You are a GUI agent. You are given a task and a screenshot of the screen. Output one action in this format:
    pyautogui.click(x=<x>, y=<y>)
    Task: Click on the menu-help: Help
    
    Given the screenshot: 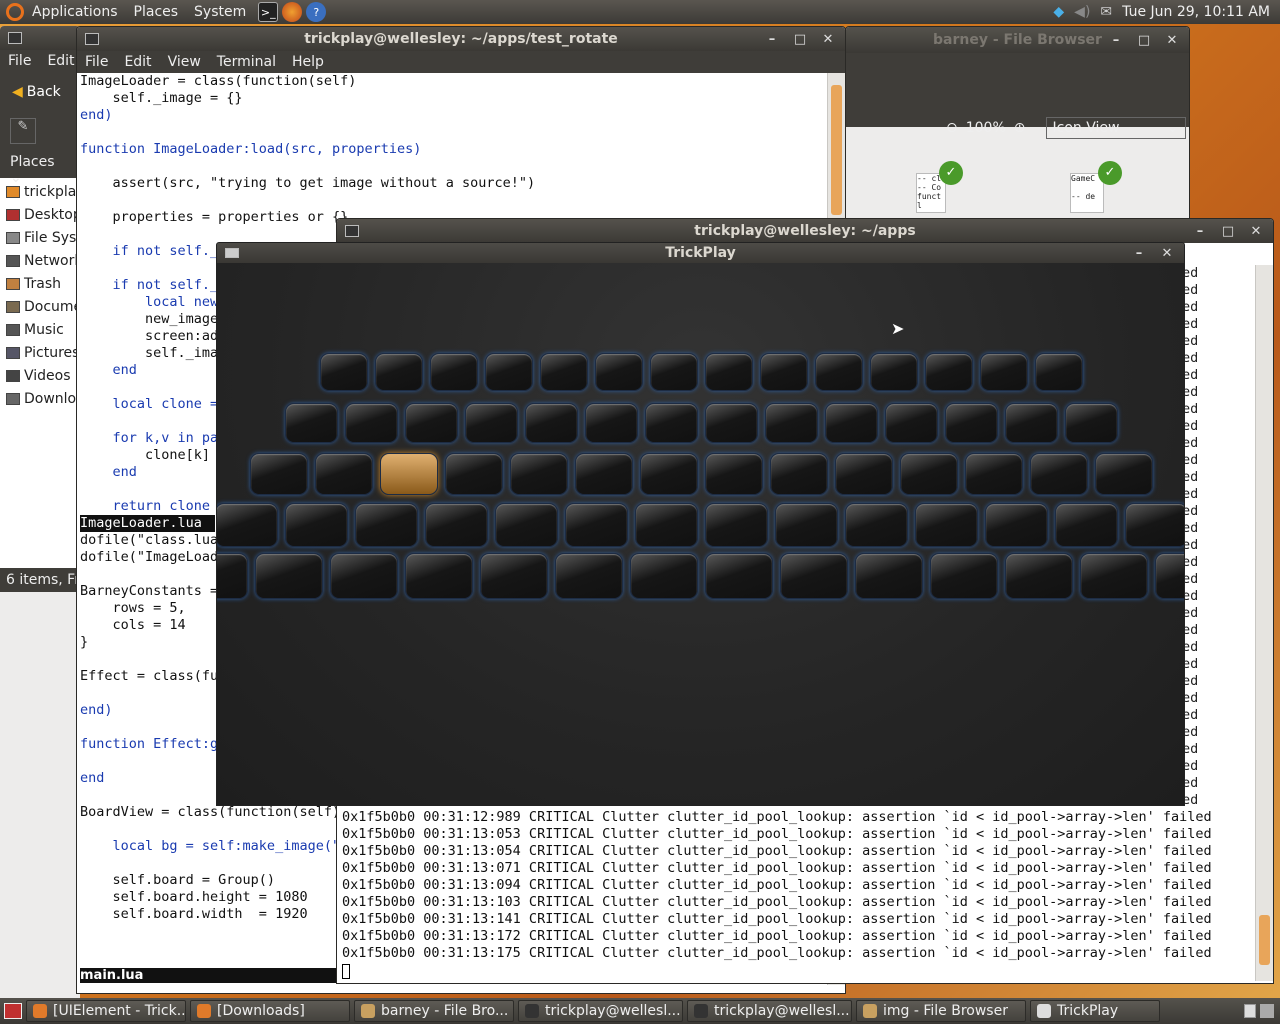 What is the action you would take?
    pyautogui.click(x=308, y=62)
    